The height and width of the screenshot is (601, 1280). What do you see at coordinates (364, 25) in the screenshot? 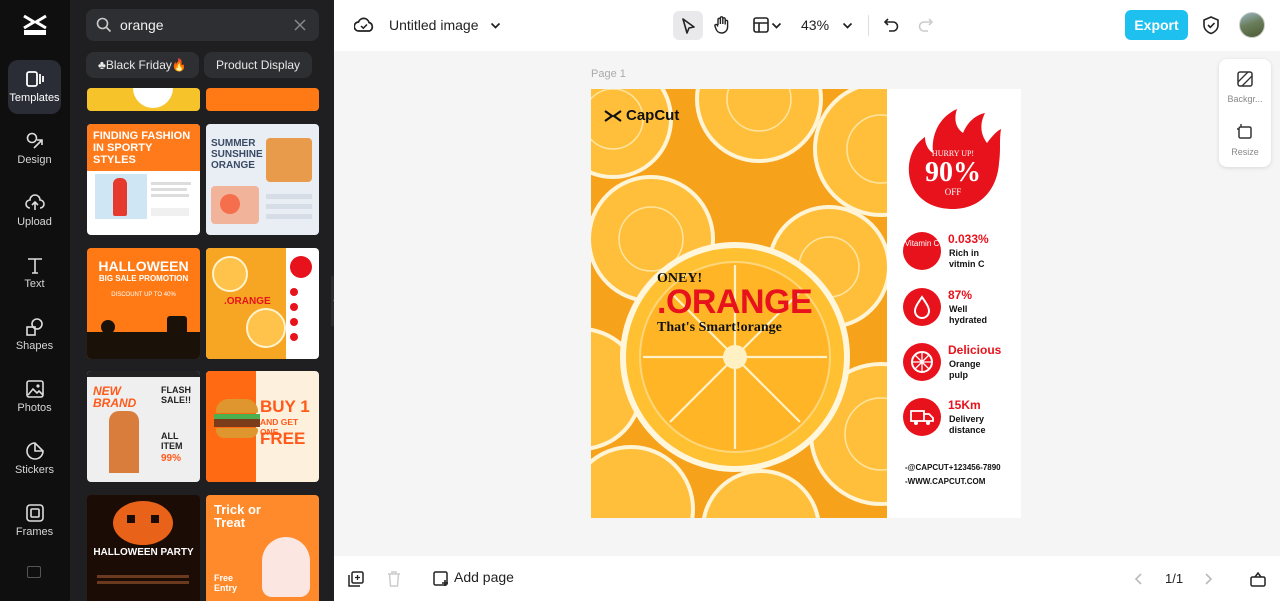
I see `cloud-save-icon` at bounding box center [364, 25].